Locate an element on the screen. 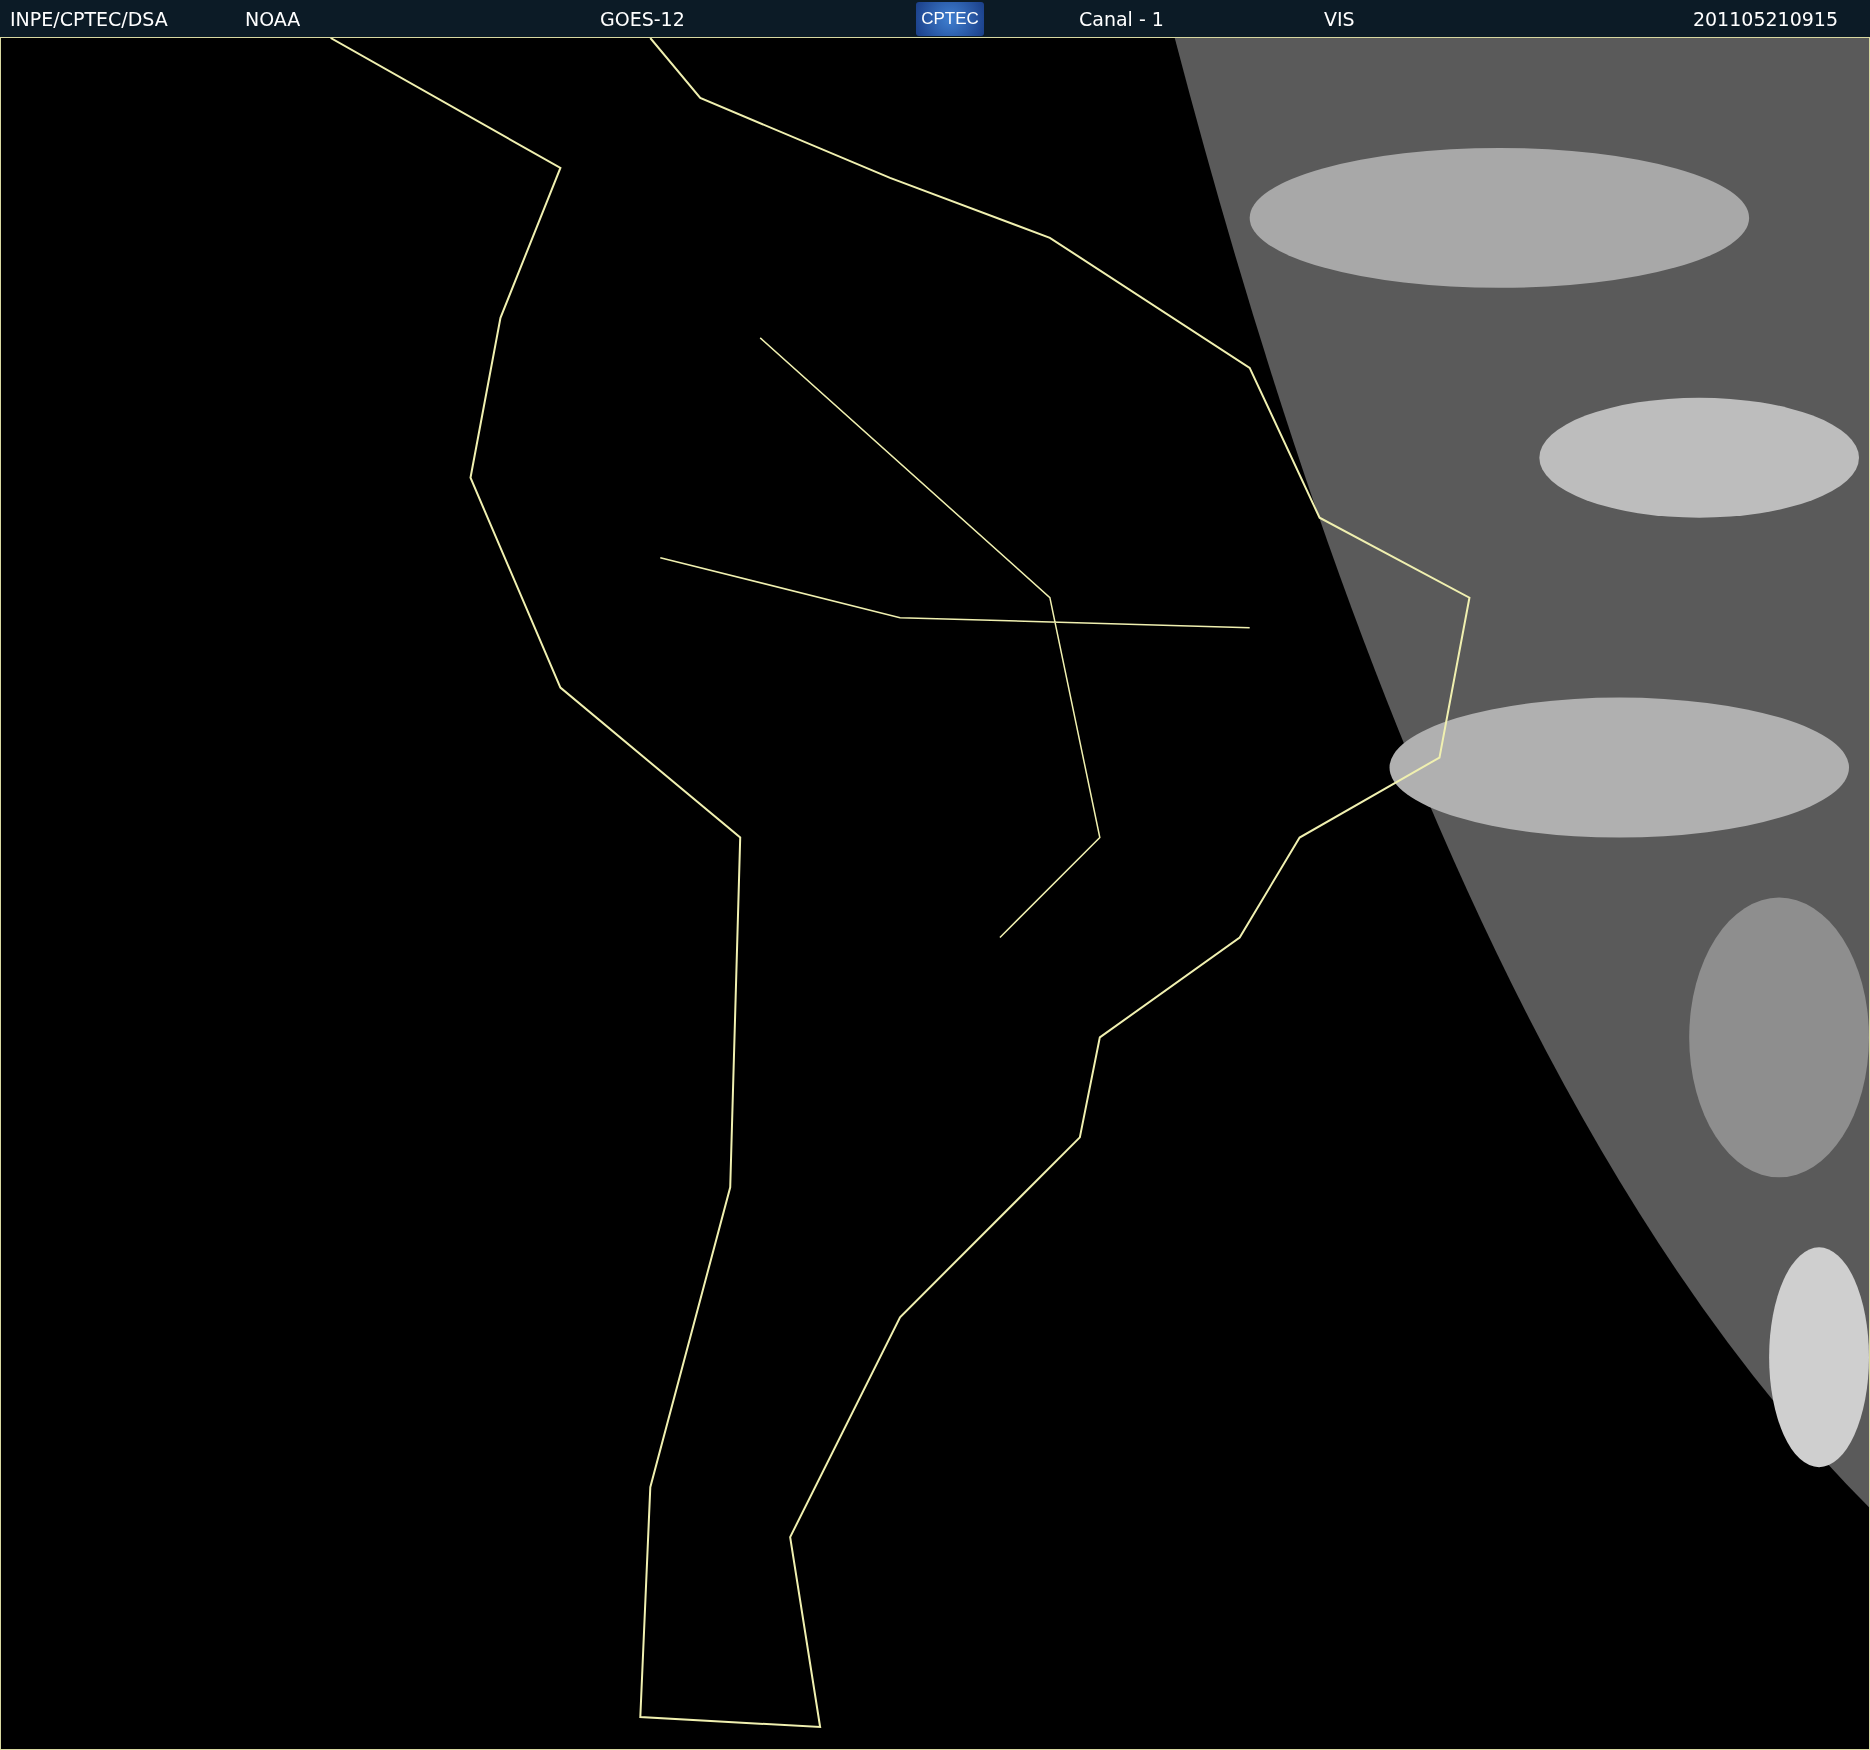 This screenshot has width=1870, height=1750. channel-label: Canal - 1 is located at coordinates (1121, 18).